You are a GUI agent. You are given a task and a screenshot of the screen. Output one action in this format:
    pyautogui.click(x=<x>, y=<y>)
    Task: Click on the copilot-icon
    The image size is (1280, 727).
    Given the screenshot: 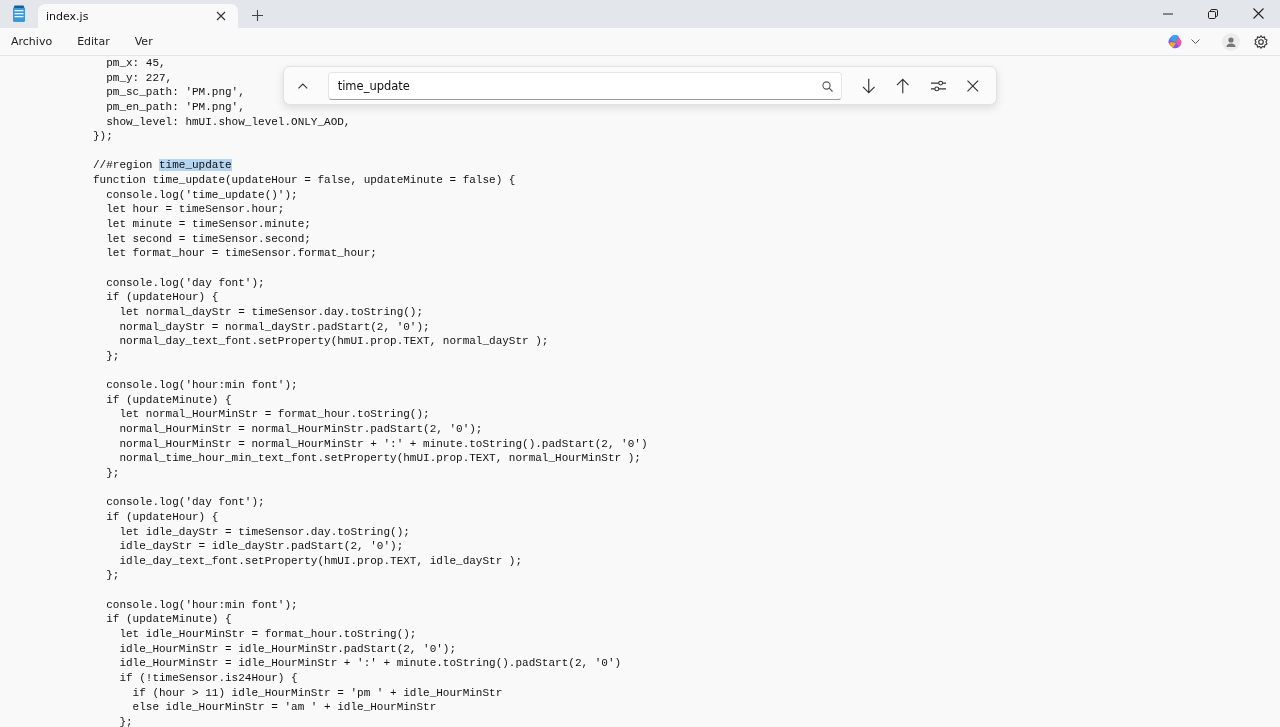 What is the action you would take?
    pyautogui.click(x=1175, y=41)
    